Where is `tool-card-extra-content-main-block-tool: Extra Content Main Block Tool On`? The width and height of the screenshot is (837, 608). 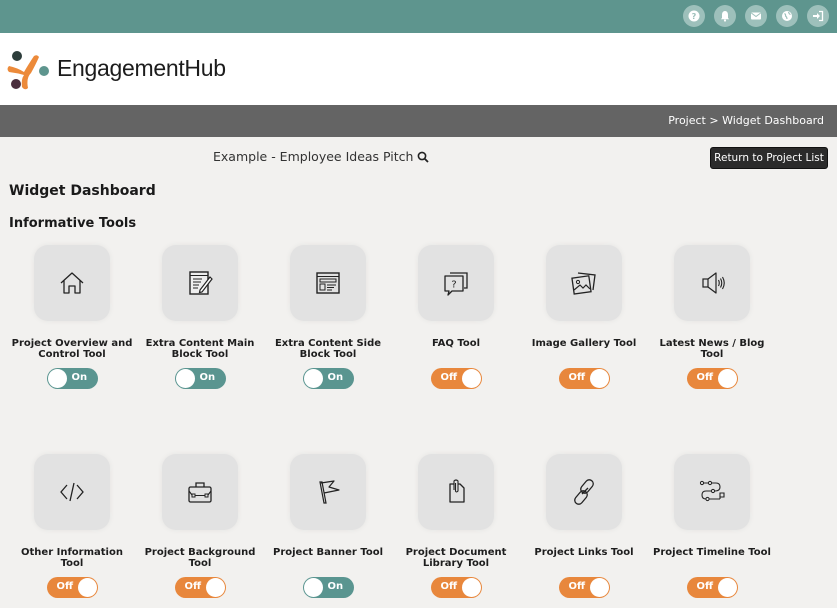
tool-card-extra-content-main-block-tool: Extra Content Main Block Tool On is located at coordinates (200, 317).